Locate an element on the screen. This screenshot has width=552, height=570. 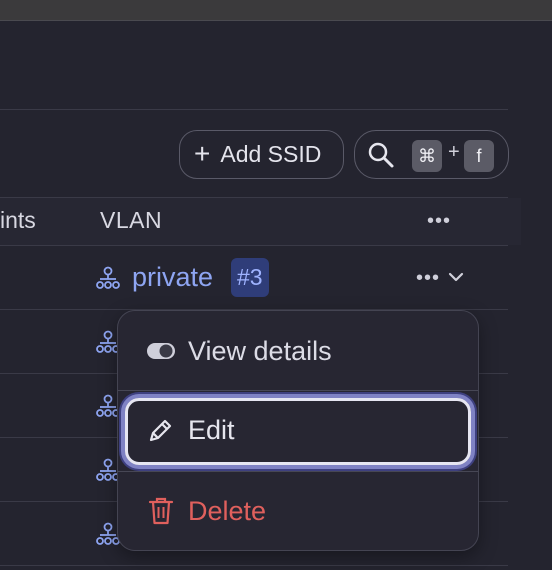
pencil-icon is located at coordinates (160, 430).